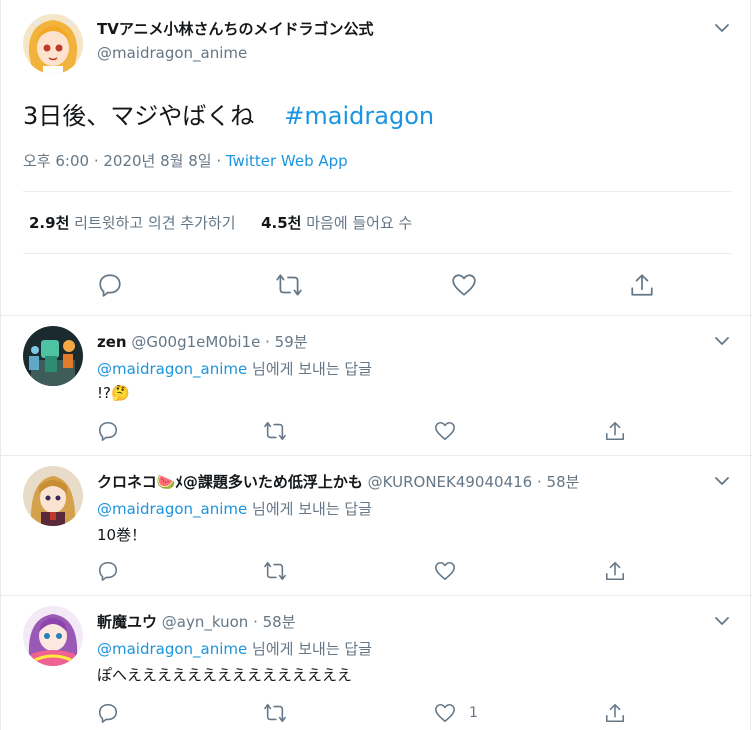 The width and height of the screenshot is (753, 730). Describe the element at coordinates (117, 161) in the screenshot. I see `main-tweet-timestamp: 오후 6:00 · 2020년 8월 8일` at that location.